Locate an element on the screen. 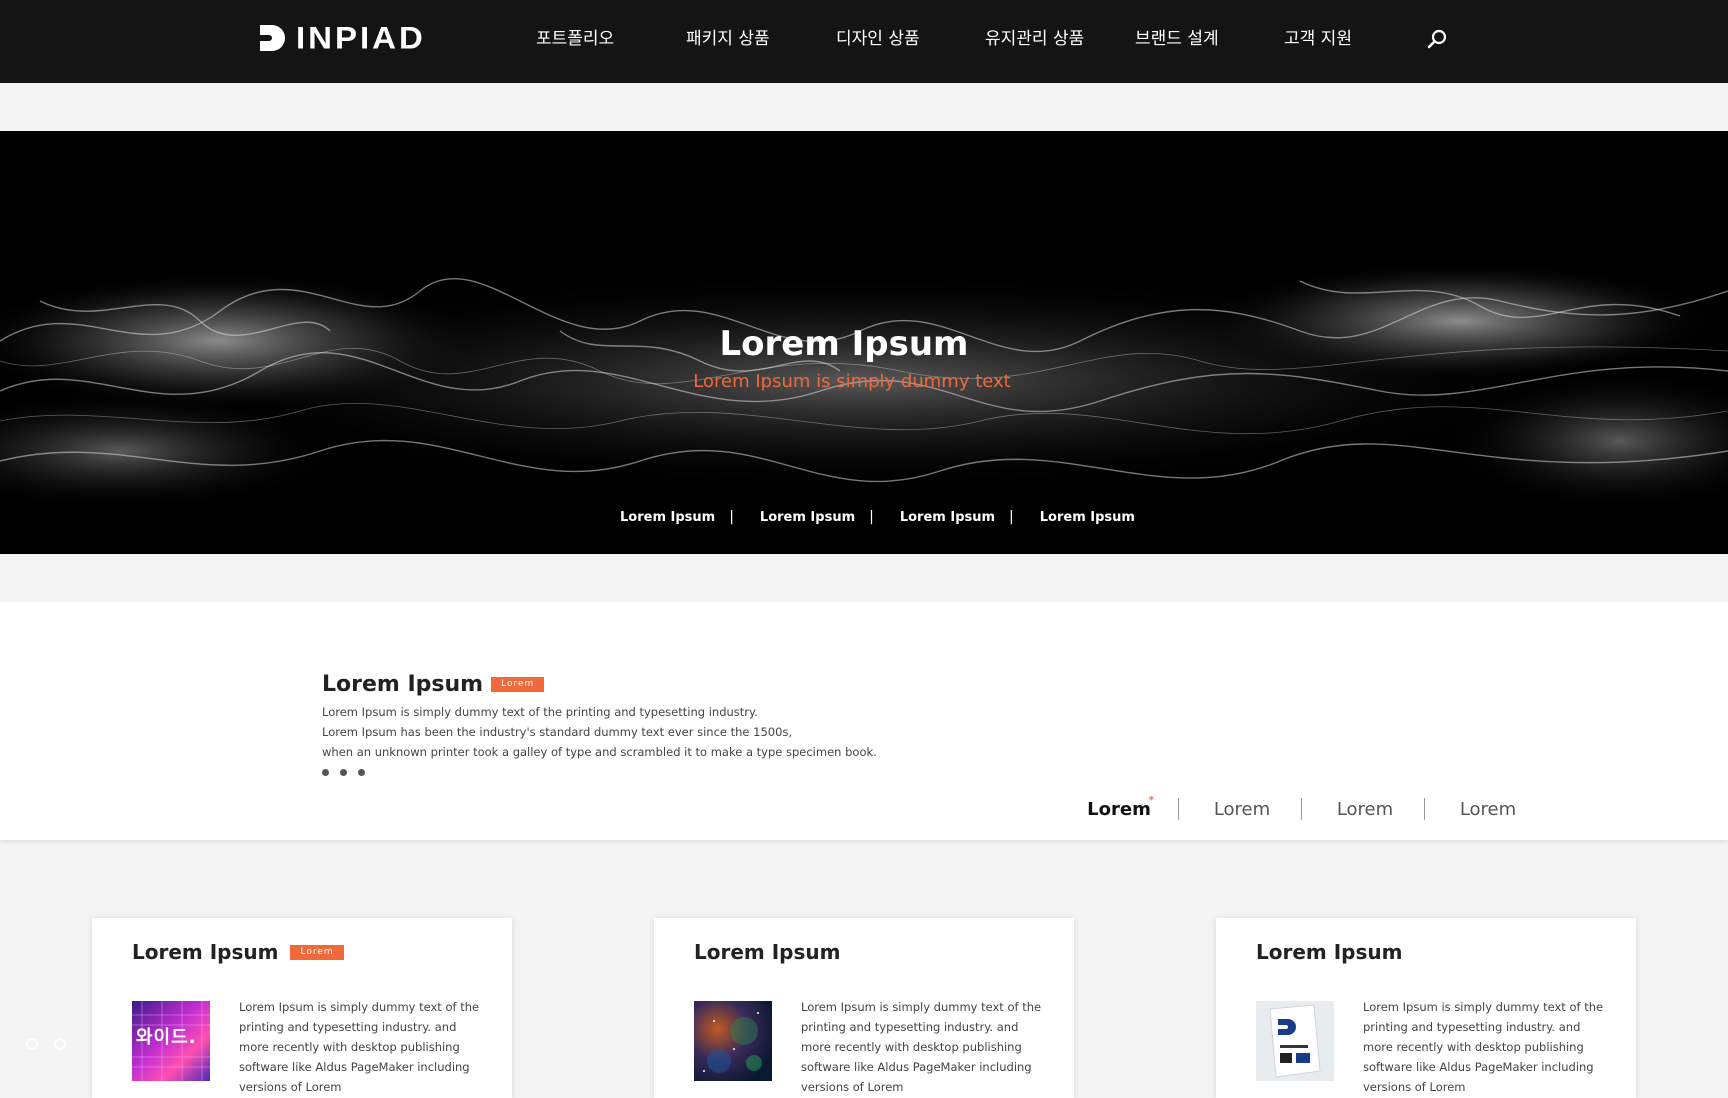  thumbnail-caption: 와이드. is located at coordinates (166, 1037).